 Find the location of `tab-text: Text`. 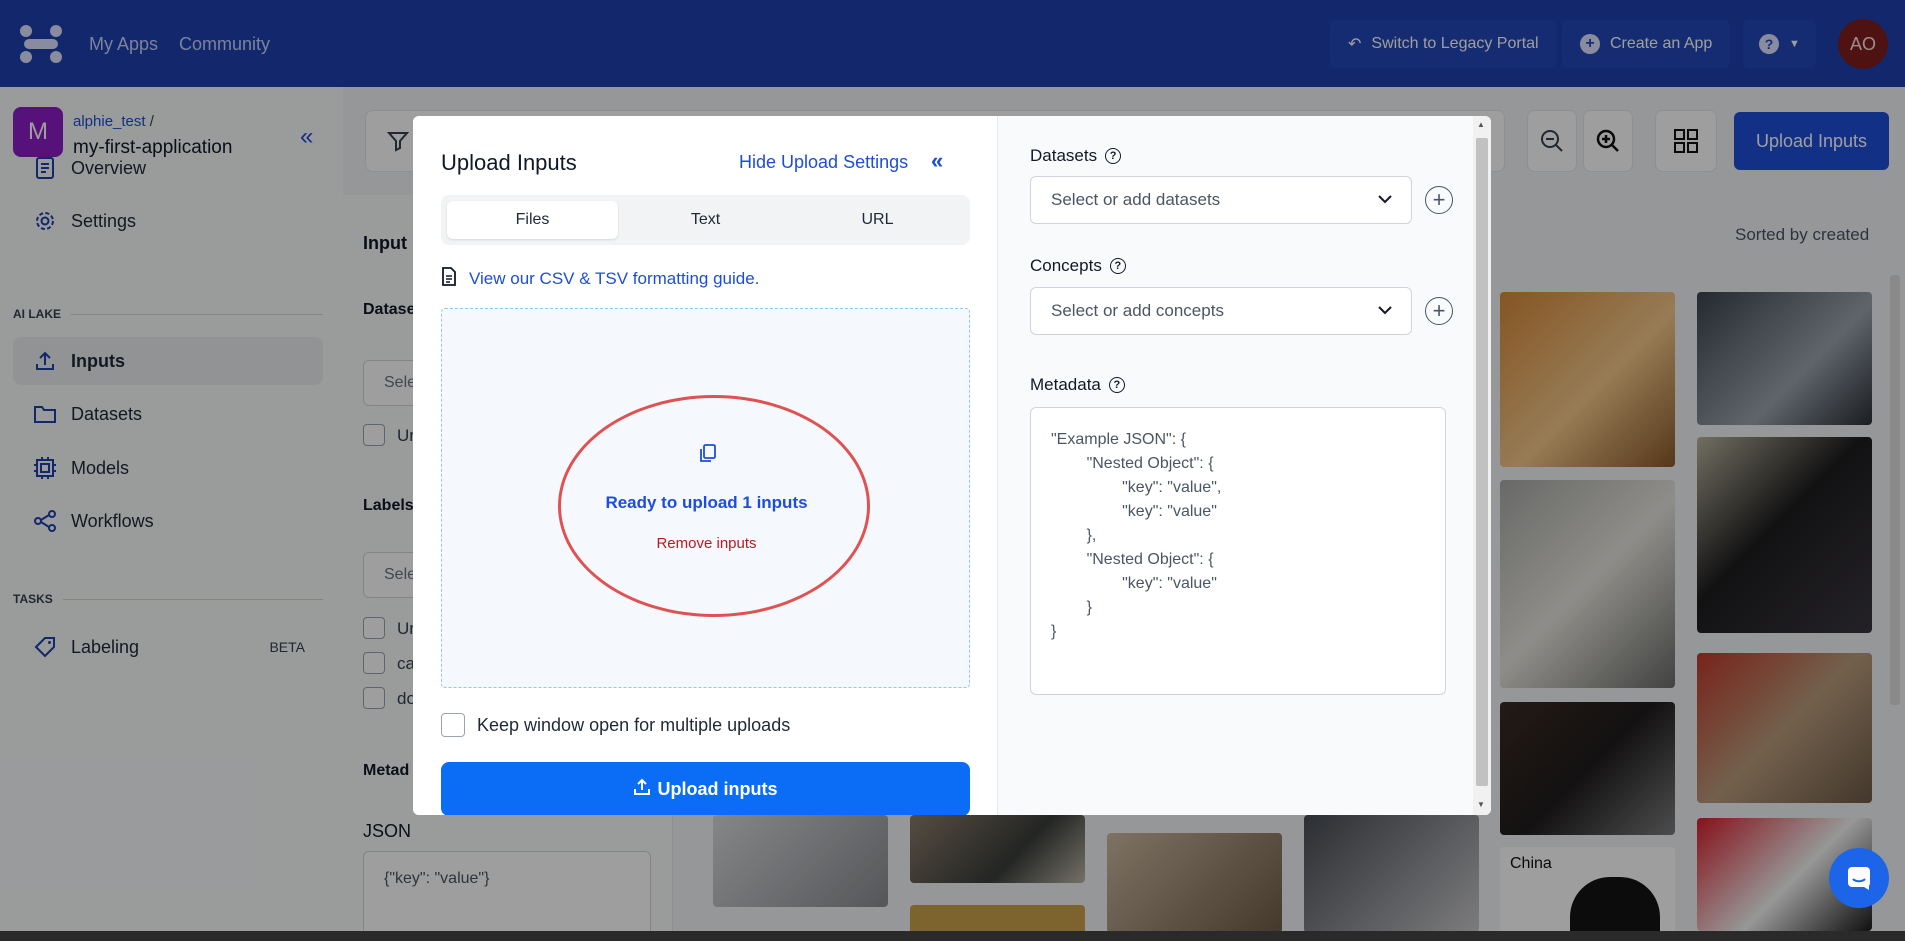

tab-text: Text is located at coordinates (705, 220).